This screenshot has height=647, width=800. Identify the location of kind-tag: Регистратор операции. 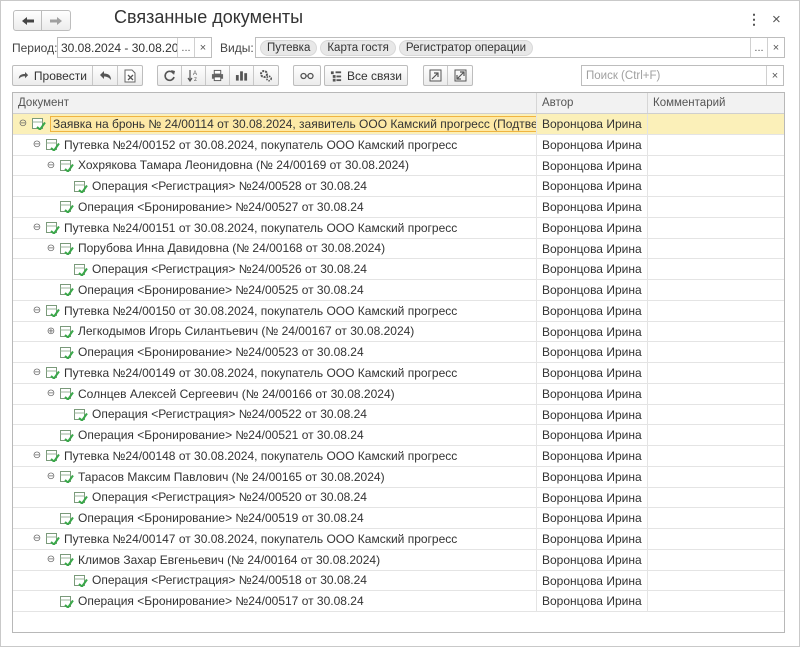
(466, 47).